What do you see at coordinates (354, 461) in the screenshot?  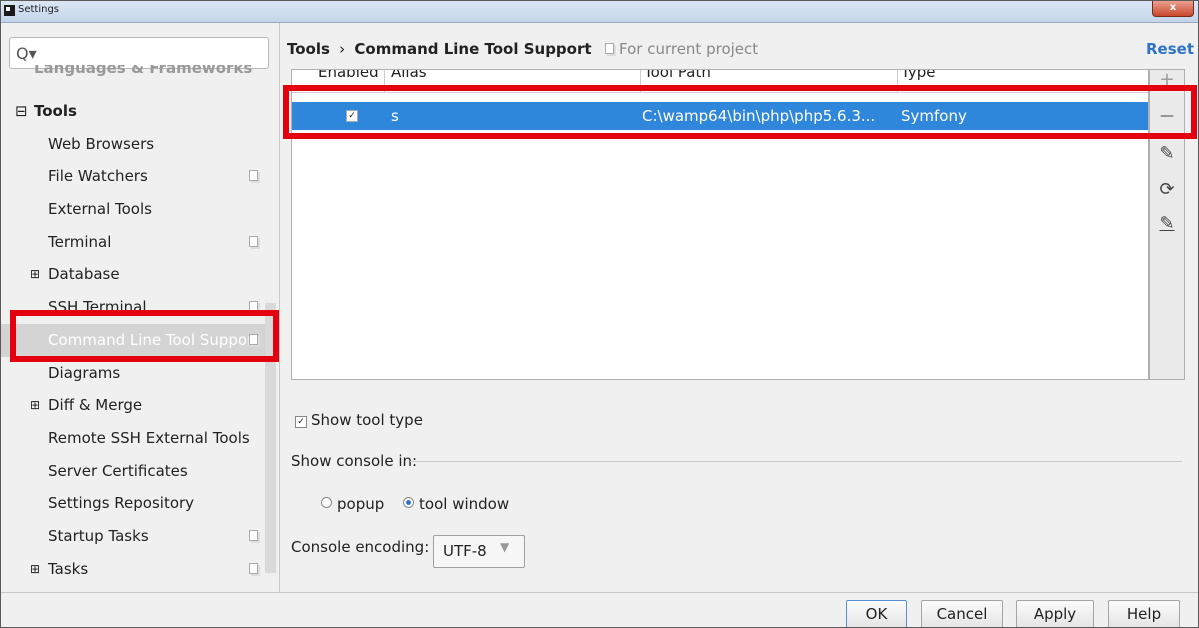 I see `show-console-label: Show console in:` at bounding box center [354, 461].